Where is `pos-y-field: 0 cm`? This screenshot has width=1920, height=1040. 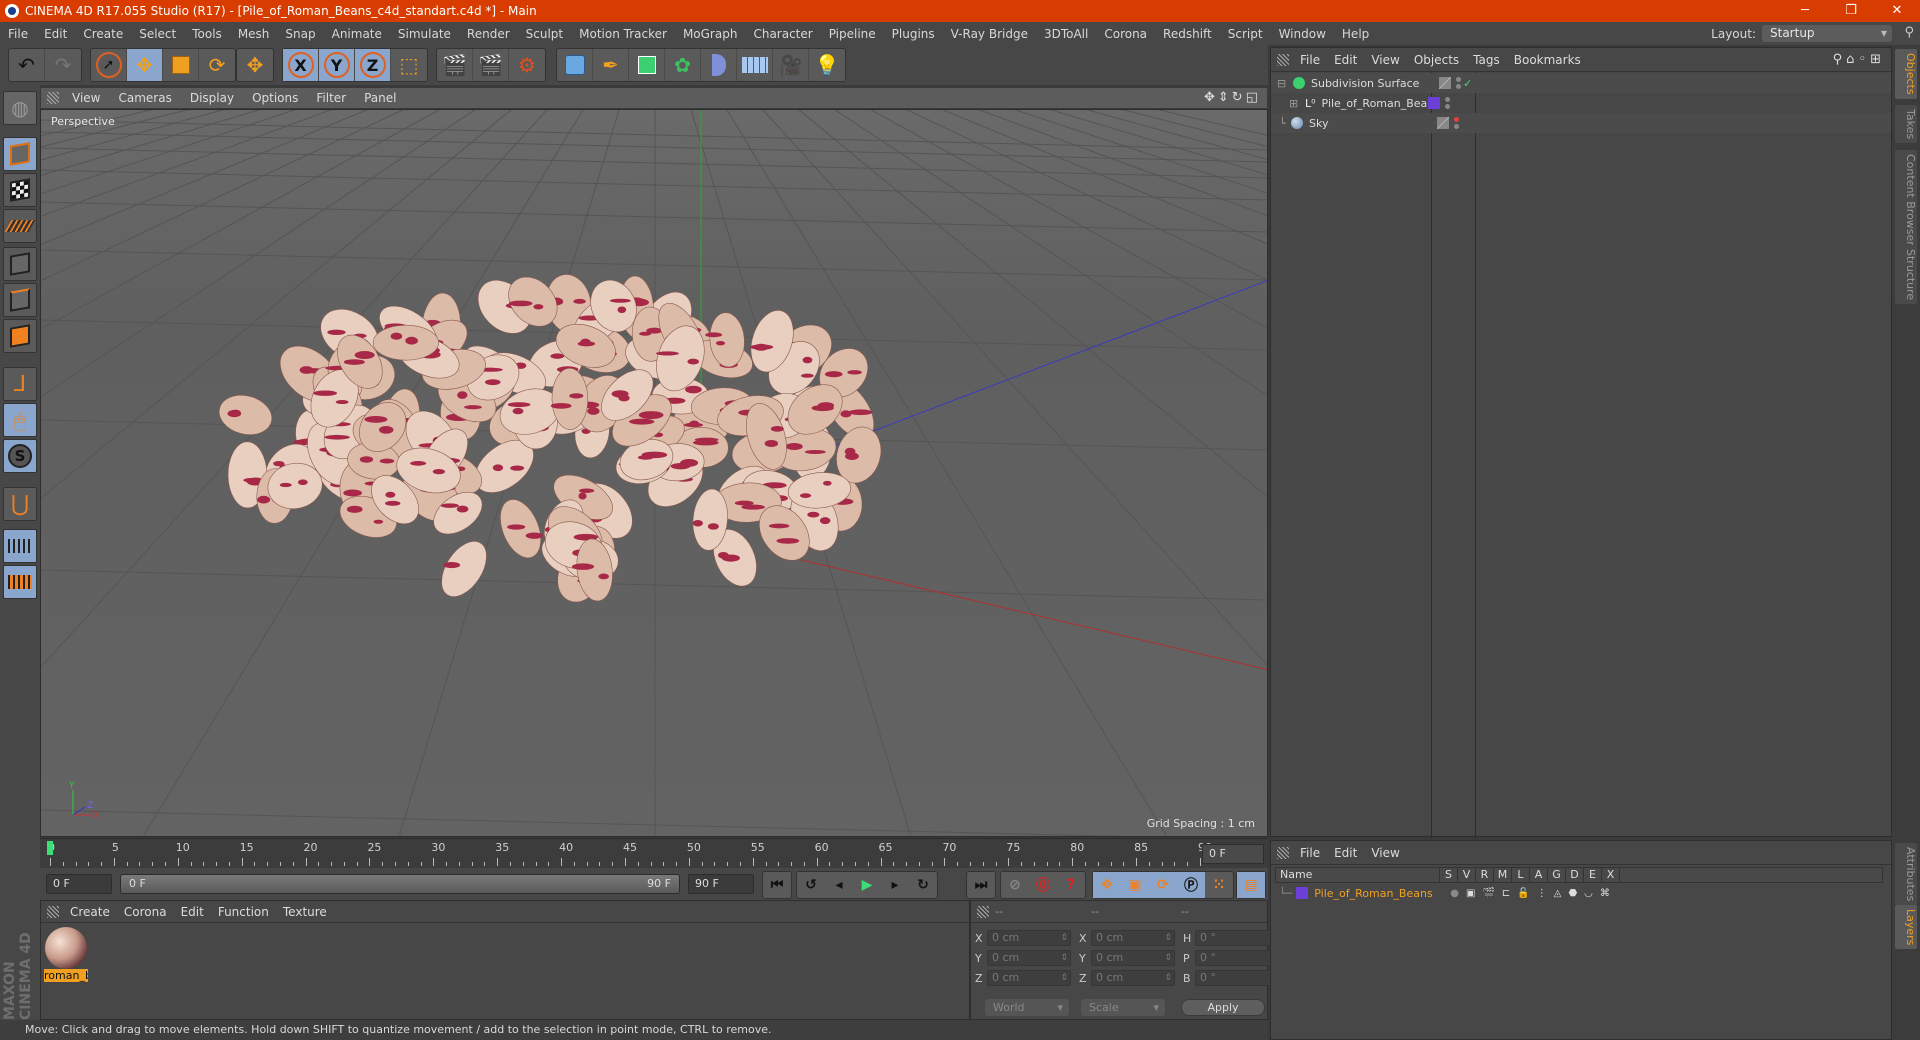 pos-y-field: 0 cm is located at coordinates (1029, 958).